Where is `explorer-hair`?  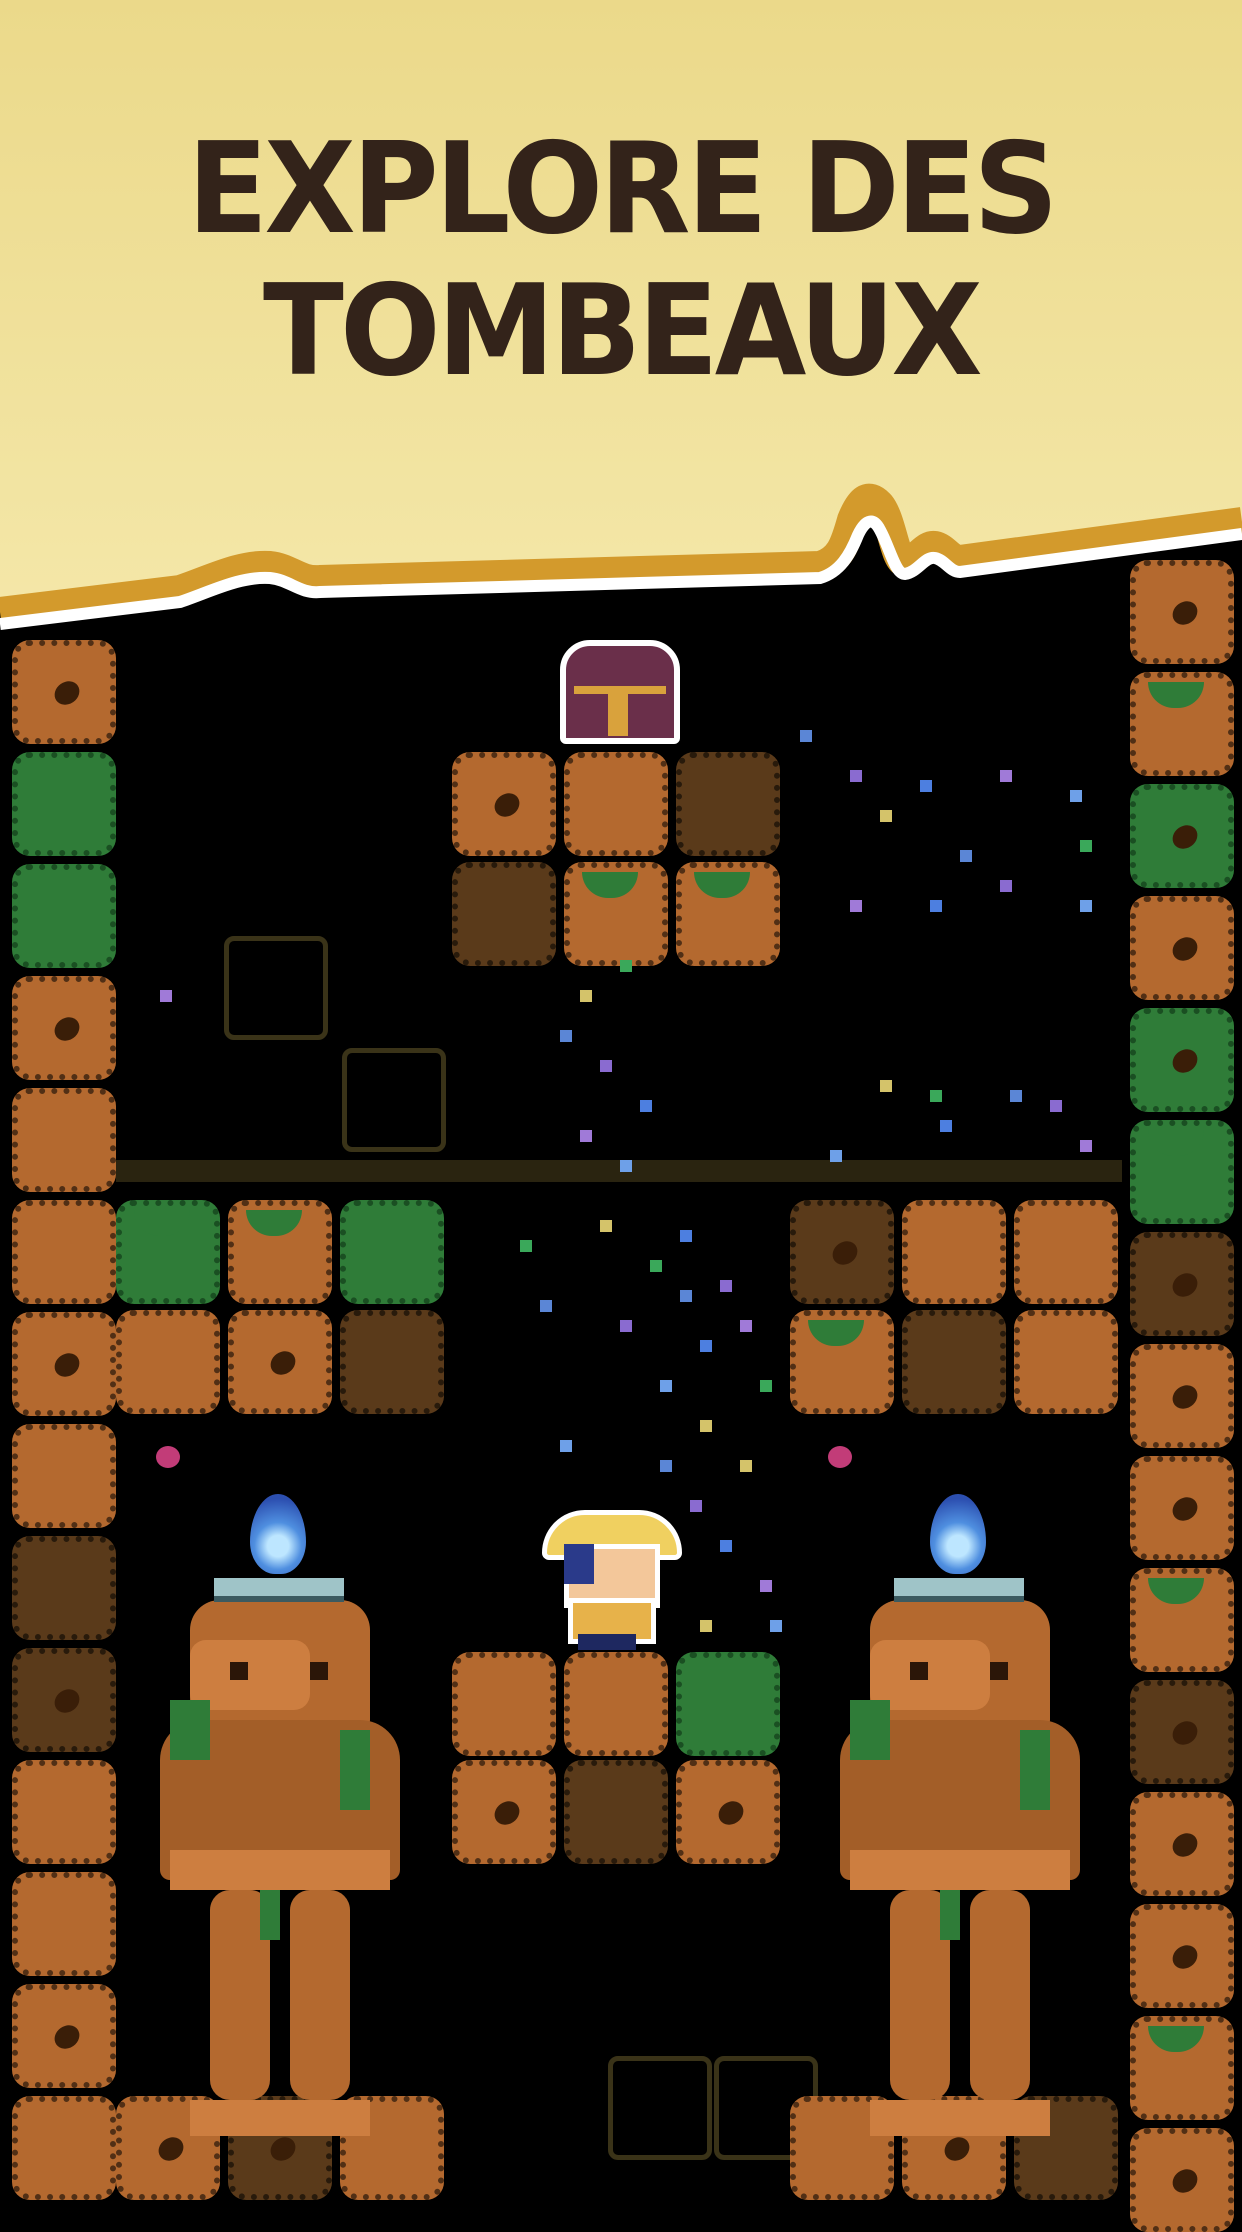 explorer-hair is located at coordinates (579, 1564).